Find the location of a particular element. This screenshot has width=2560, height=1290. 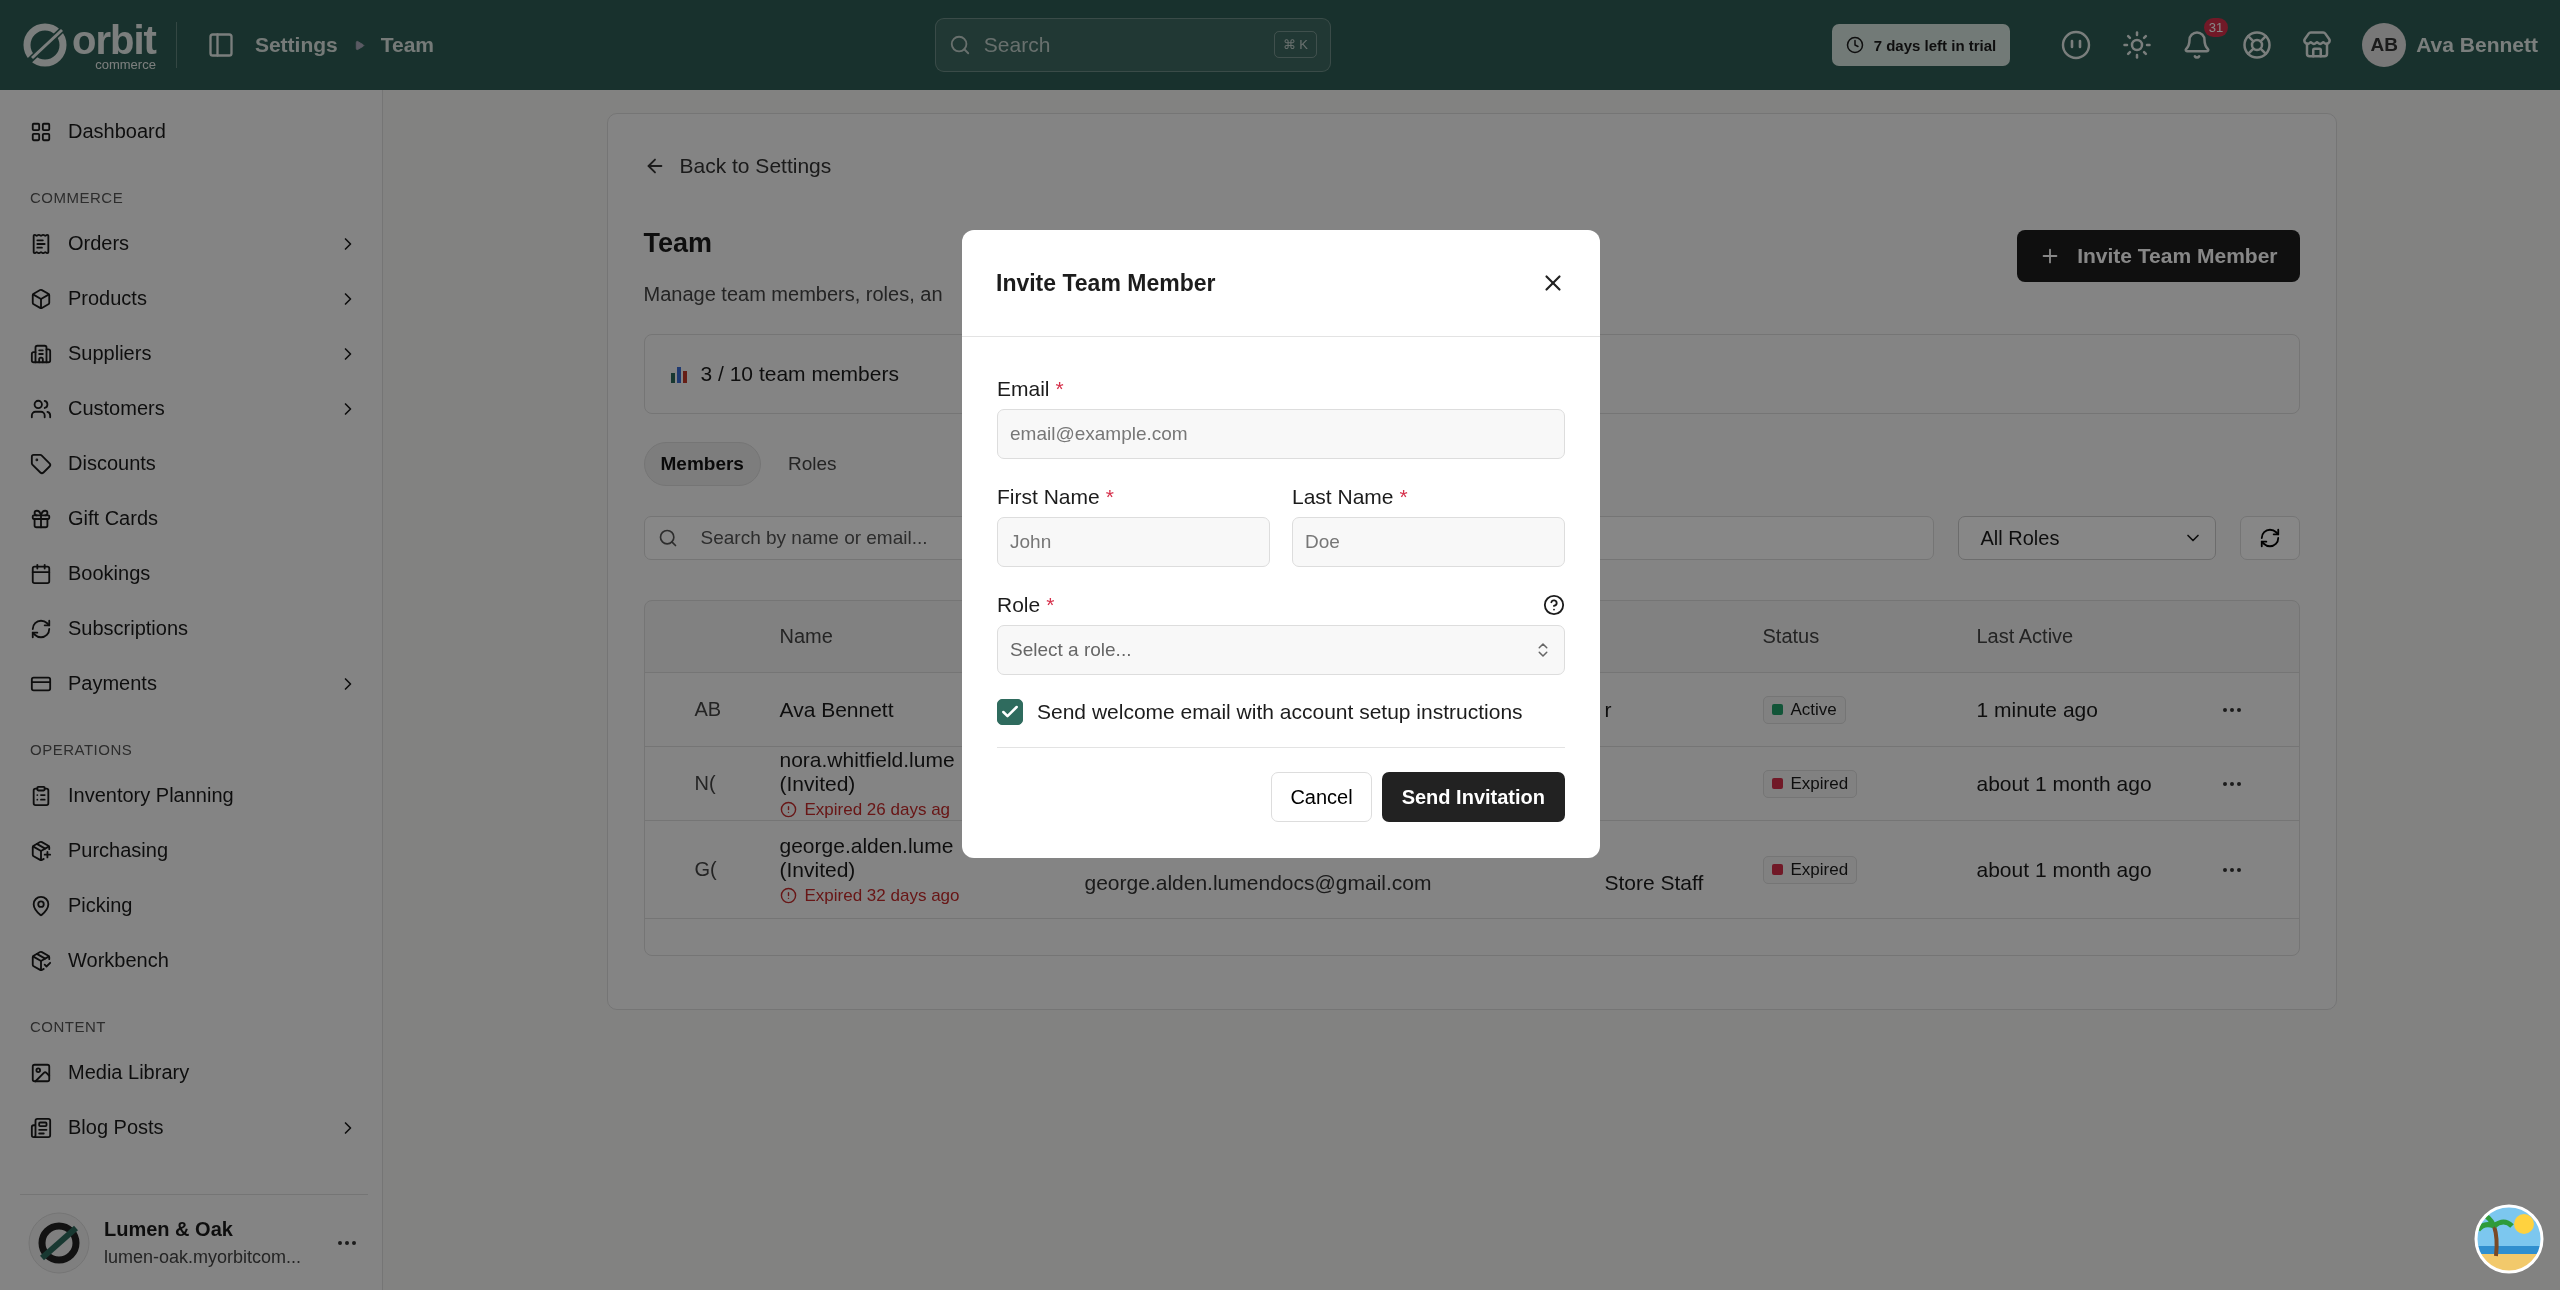

member-initials: N( is located at coordinates (705, 783).